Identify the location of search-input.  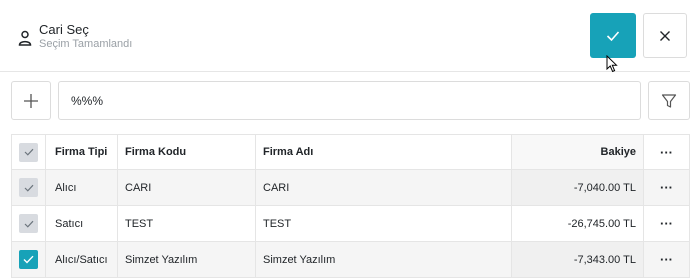
(349, 100).